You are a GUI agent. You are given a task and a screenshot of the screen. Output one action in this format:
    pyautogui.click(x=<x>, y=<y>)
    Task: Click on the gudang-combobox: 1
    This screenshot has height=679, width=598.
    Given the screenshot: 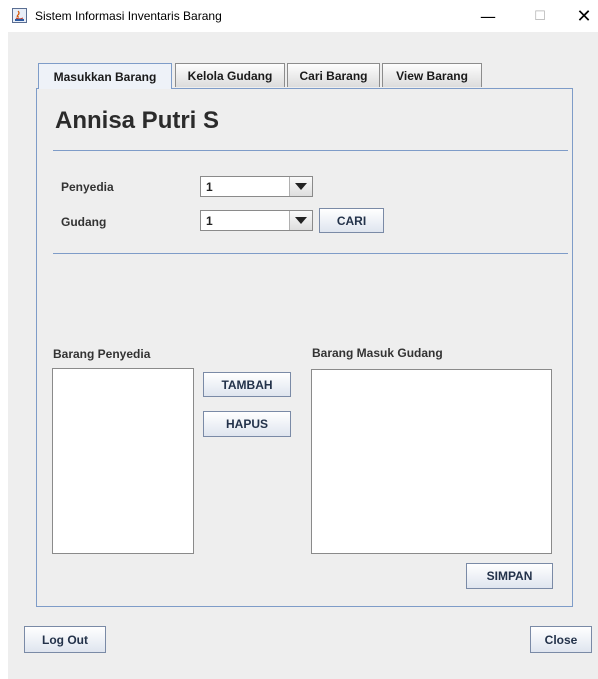 What is the action you would take?
    pyautogui.click(x=256, y=220)
    